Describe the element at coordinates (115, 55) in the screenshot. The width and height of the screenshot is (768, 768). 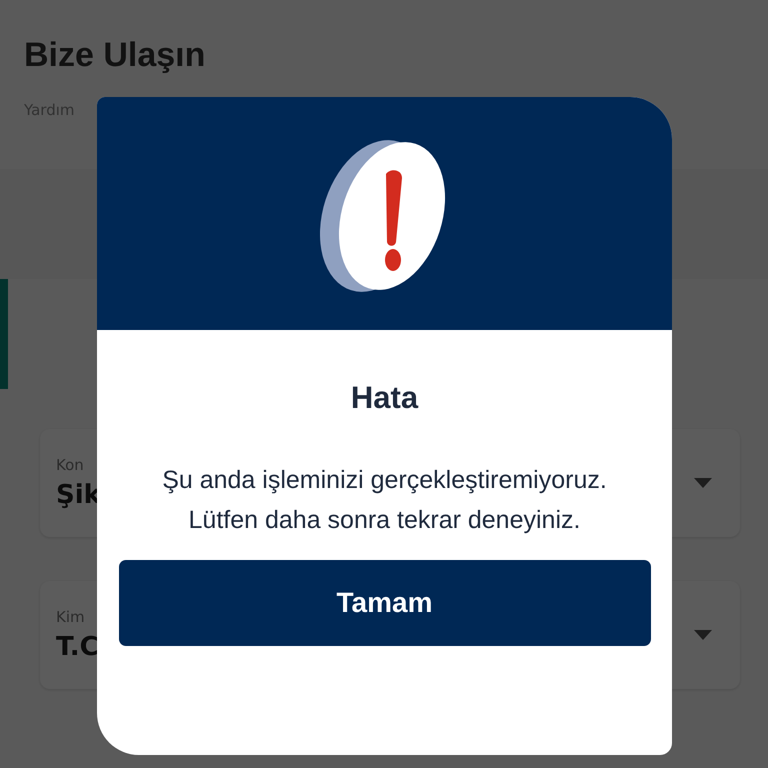
I see `page-title: Bize Ulaşın` at that location.